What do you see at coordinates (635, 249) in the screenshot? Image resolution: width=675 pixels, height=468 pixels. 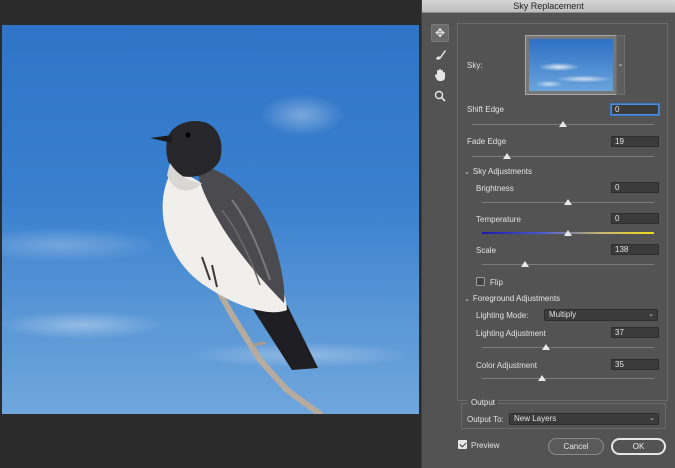 I see `scale-field: 138` at bounding box center [635, 249].